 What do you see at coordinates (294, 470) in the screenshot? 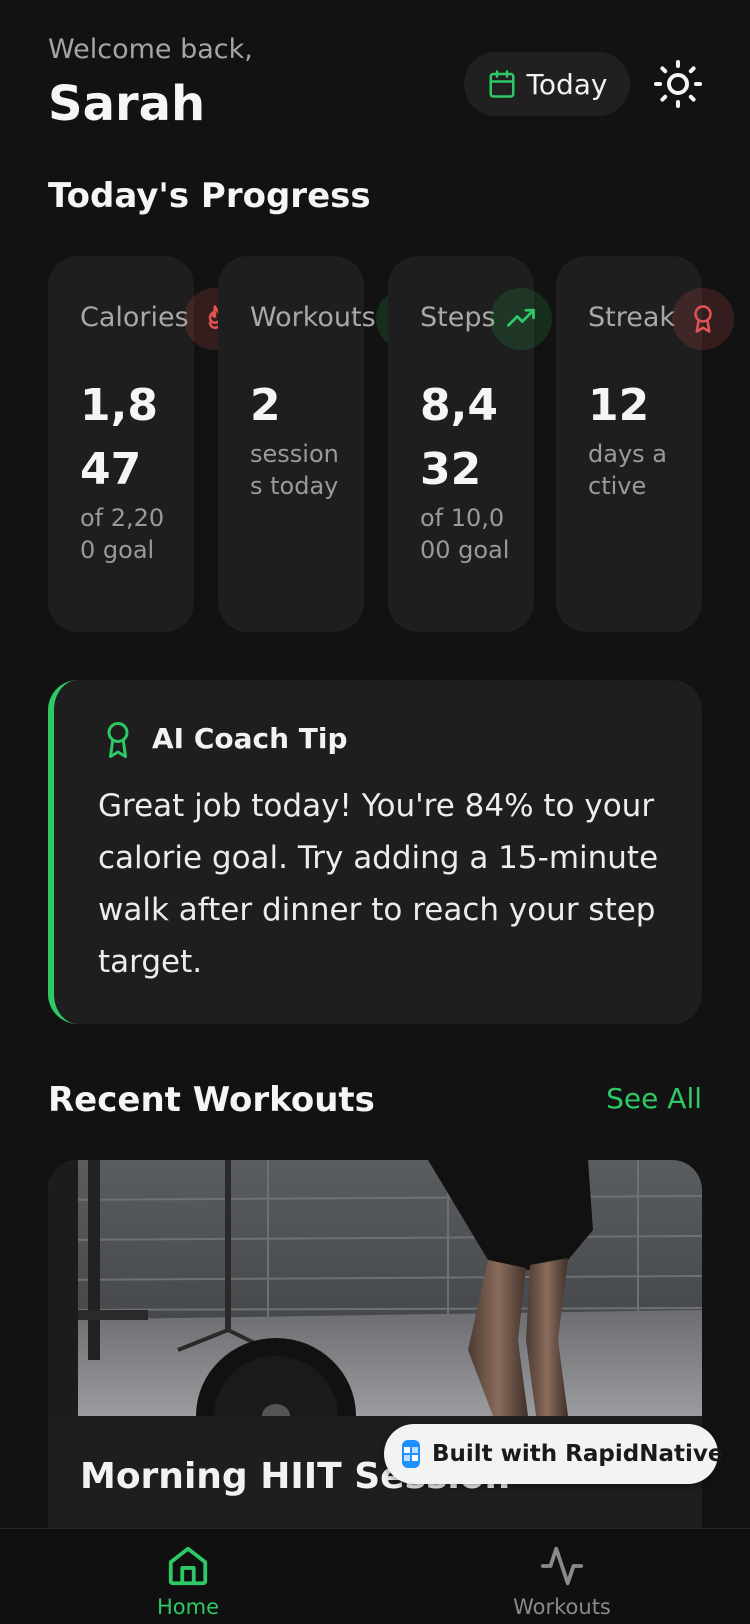
I see `stat-subtext: sessions today` at bounding box center [294, 470].